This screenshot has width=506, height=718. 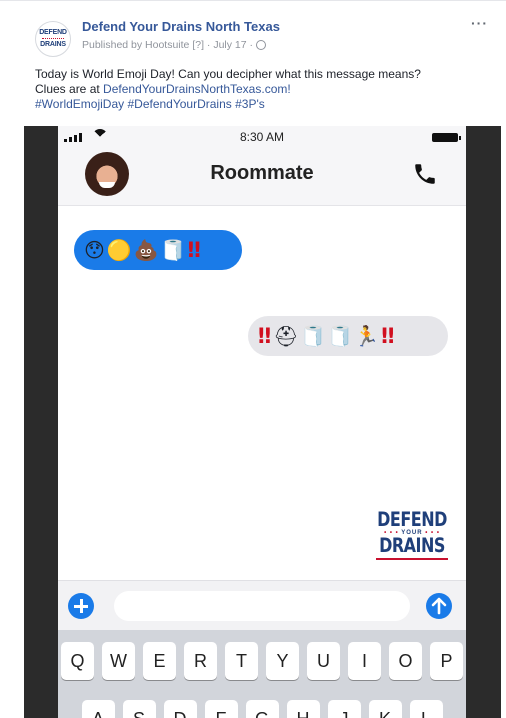 I want to click on key-l: L, so click(x=426, y=709).